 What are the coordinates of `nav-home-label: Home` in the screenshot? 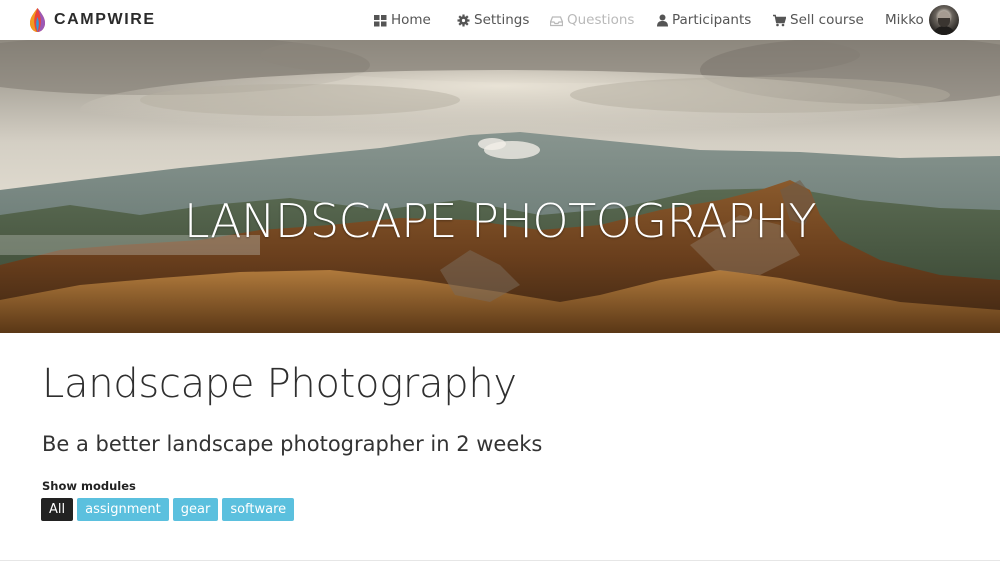 It's located at (411, 20).